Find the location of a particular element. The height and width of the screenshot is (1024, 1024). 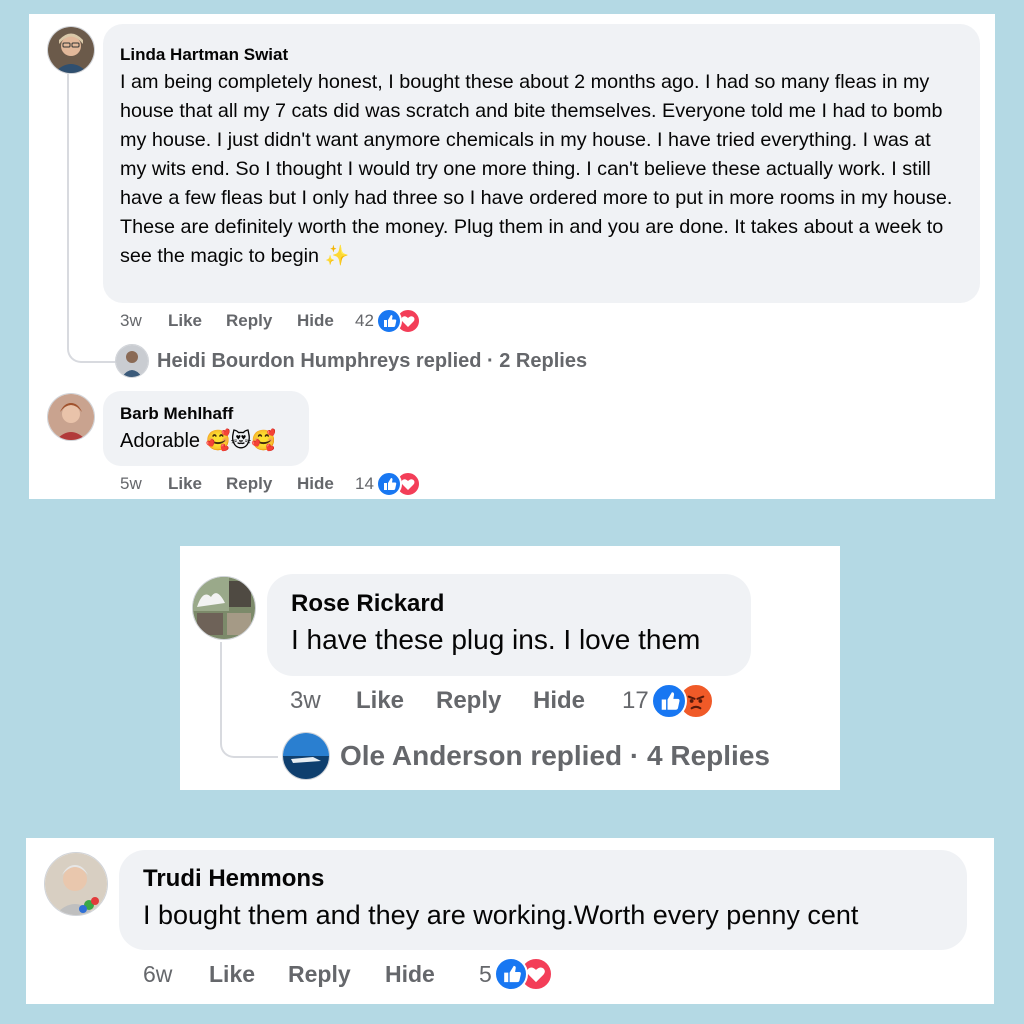

comment-actions: 6w Like Reply Hide 5 is located at coordinates (348, 974).